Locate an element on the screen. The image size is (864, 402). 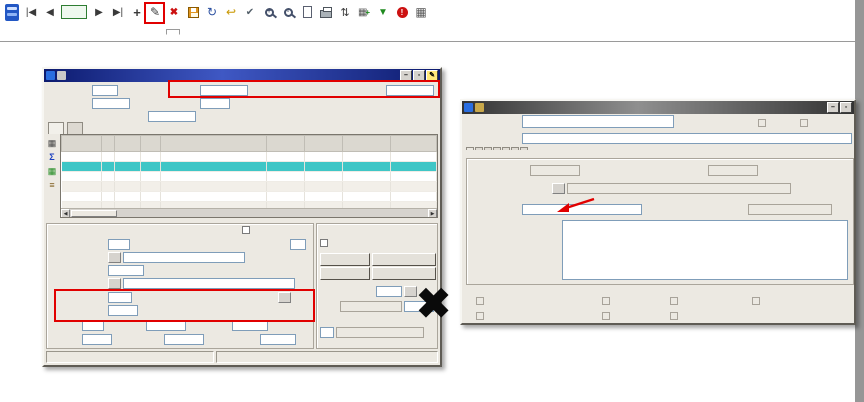
parametros-titlebar: – ▫ is located at coordinates (658, 107).